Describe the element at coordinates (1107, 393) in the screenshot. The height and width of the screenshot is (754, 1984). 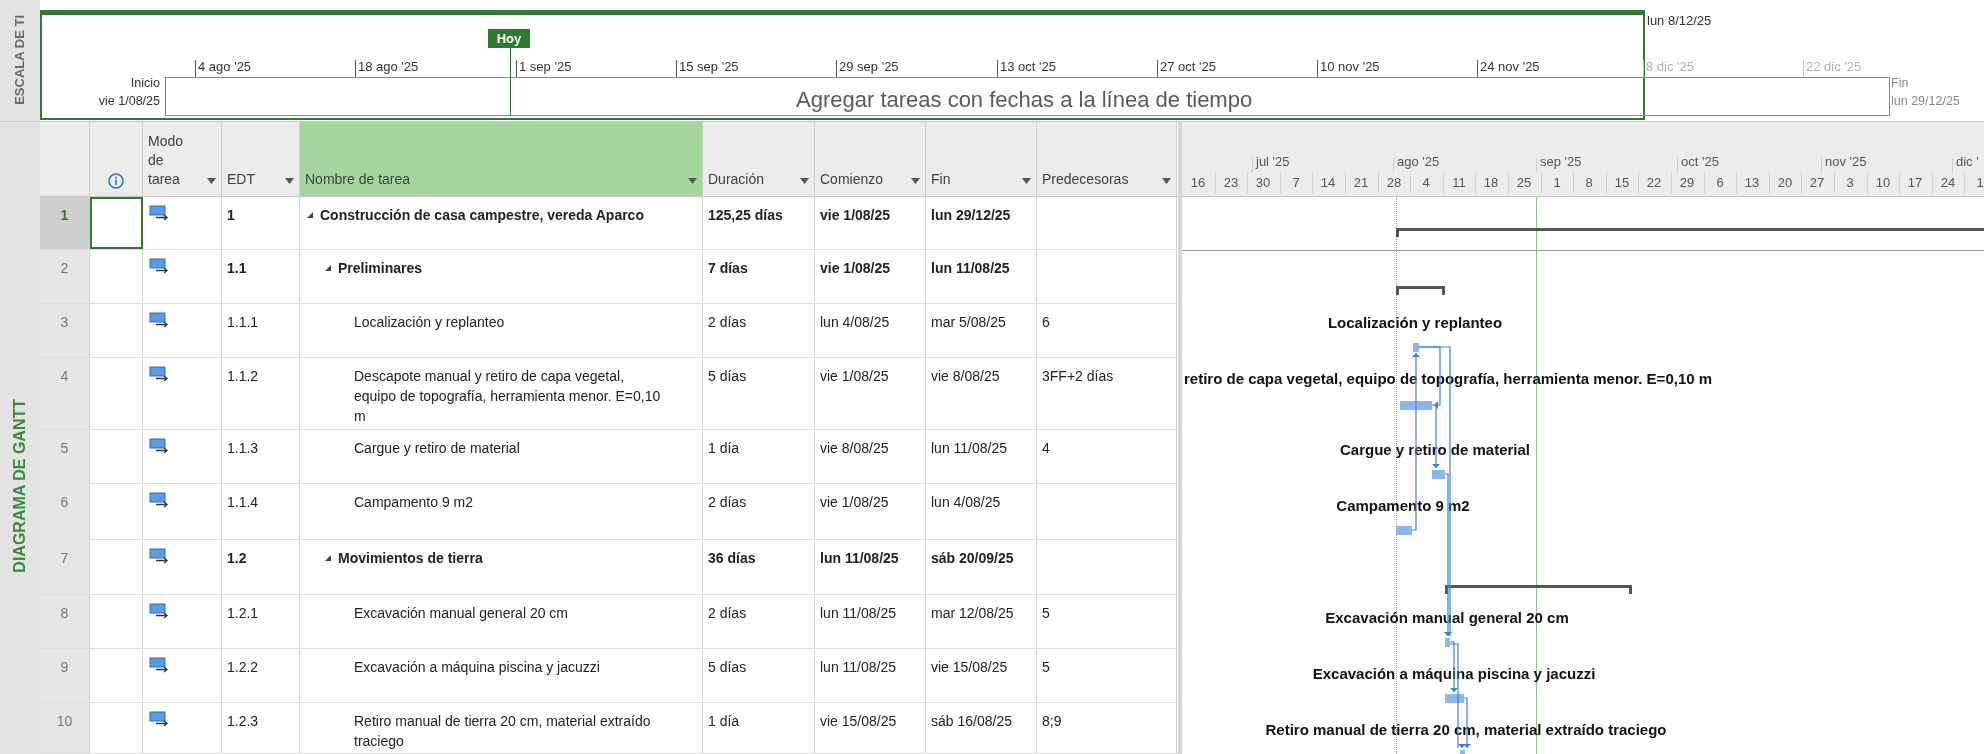
I see `table-cell: 3FF+2 días` at that location.